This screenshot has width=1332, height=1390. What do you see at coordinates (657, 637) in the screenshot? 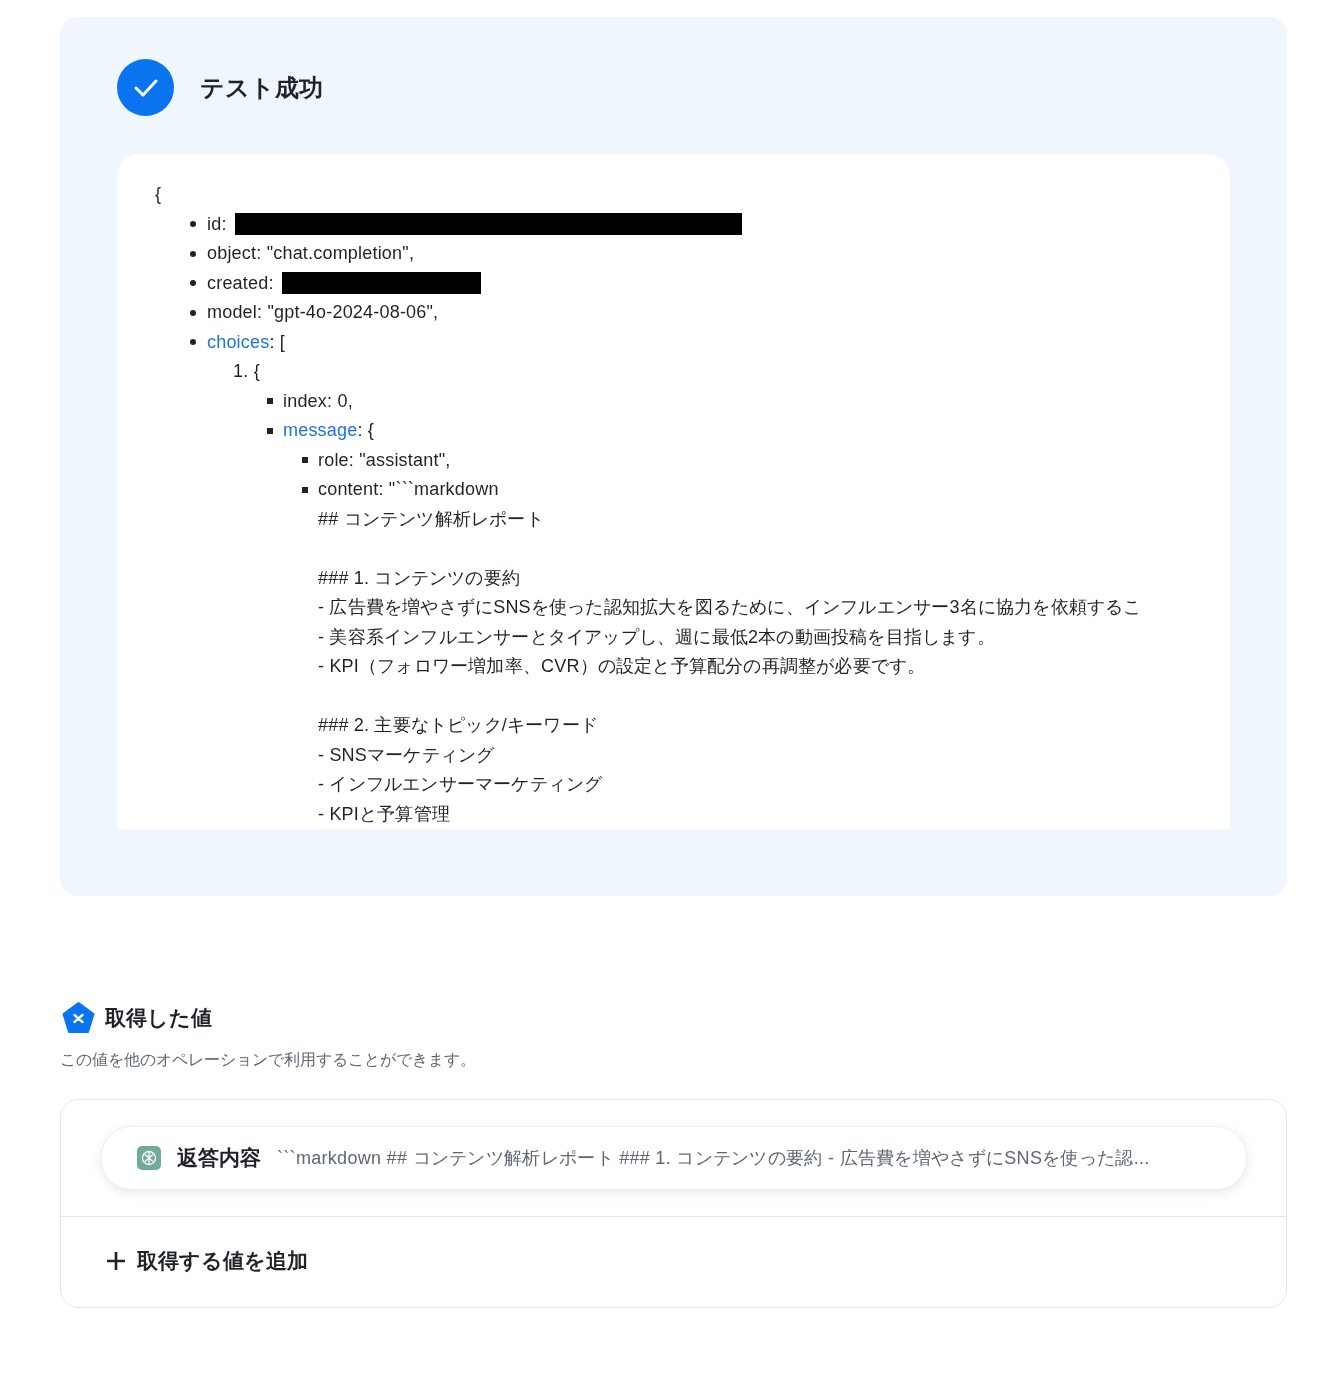
I see `code-line: - 美容系インフルエンサーとタイアップし、週に最低2本の動画投稿を目指します。` at bounding box center [657, 637].